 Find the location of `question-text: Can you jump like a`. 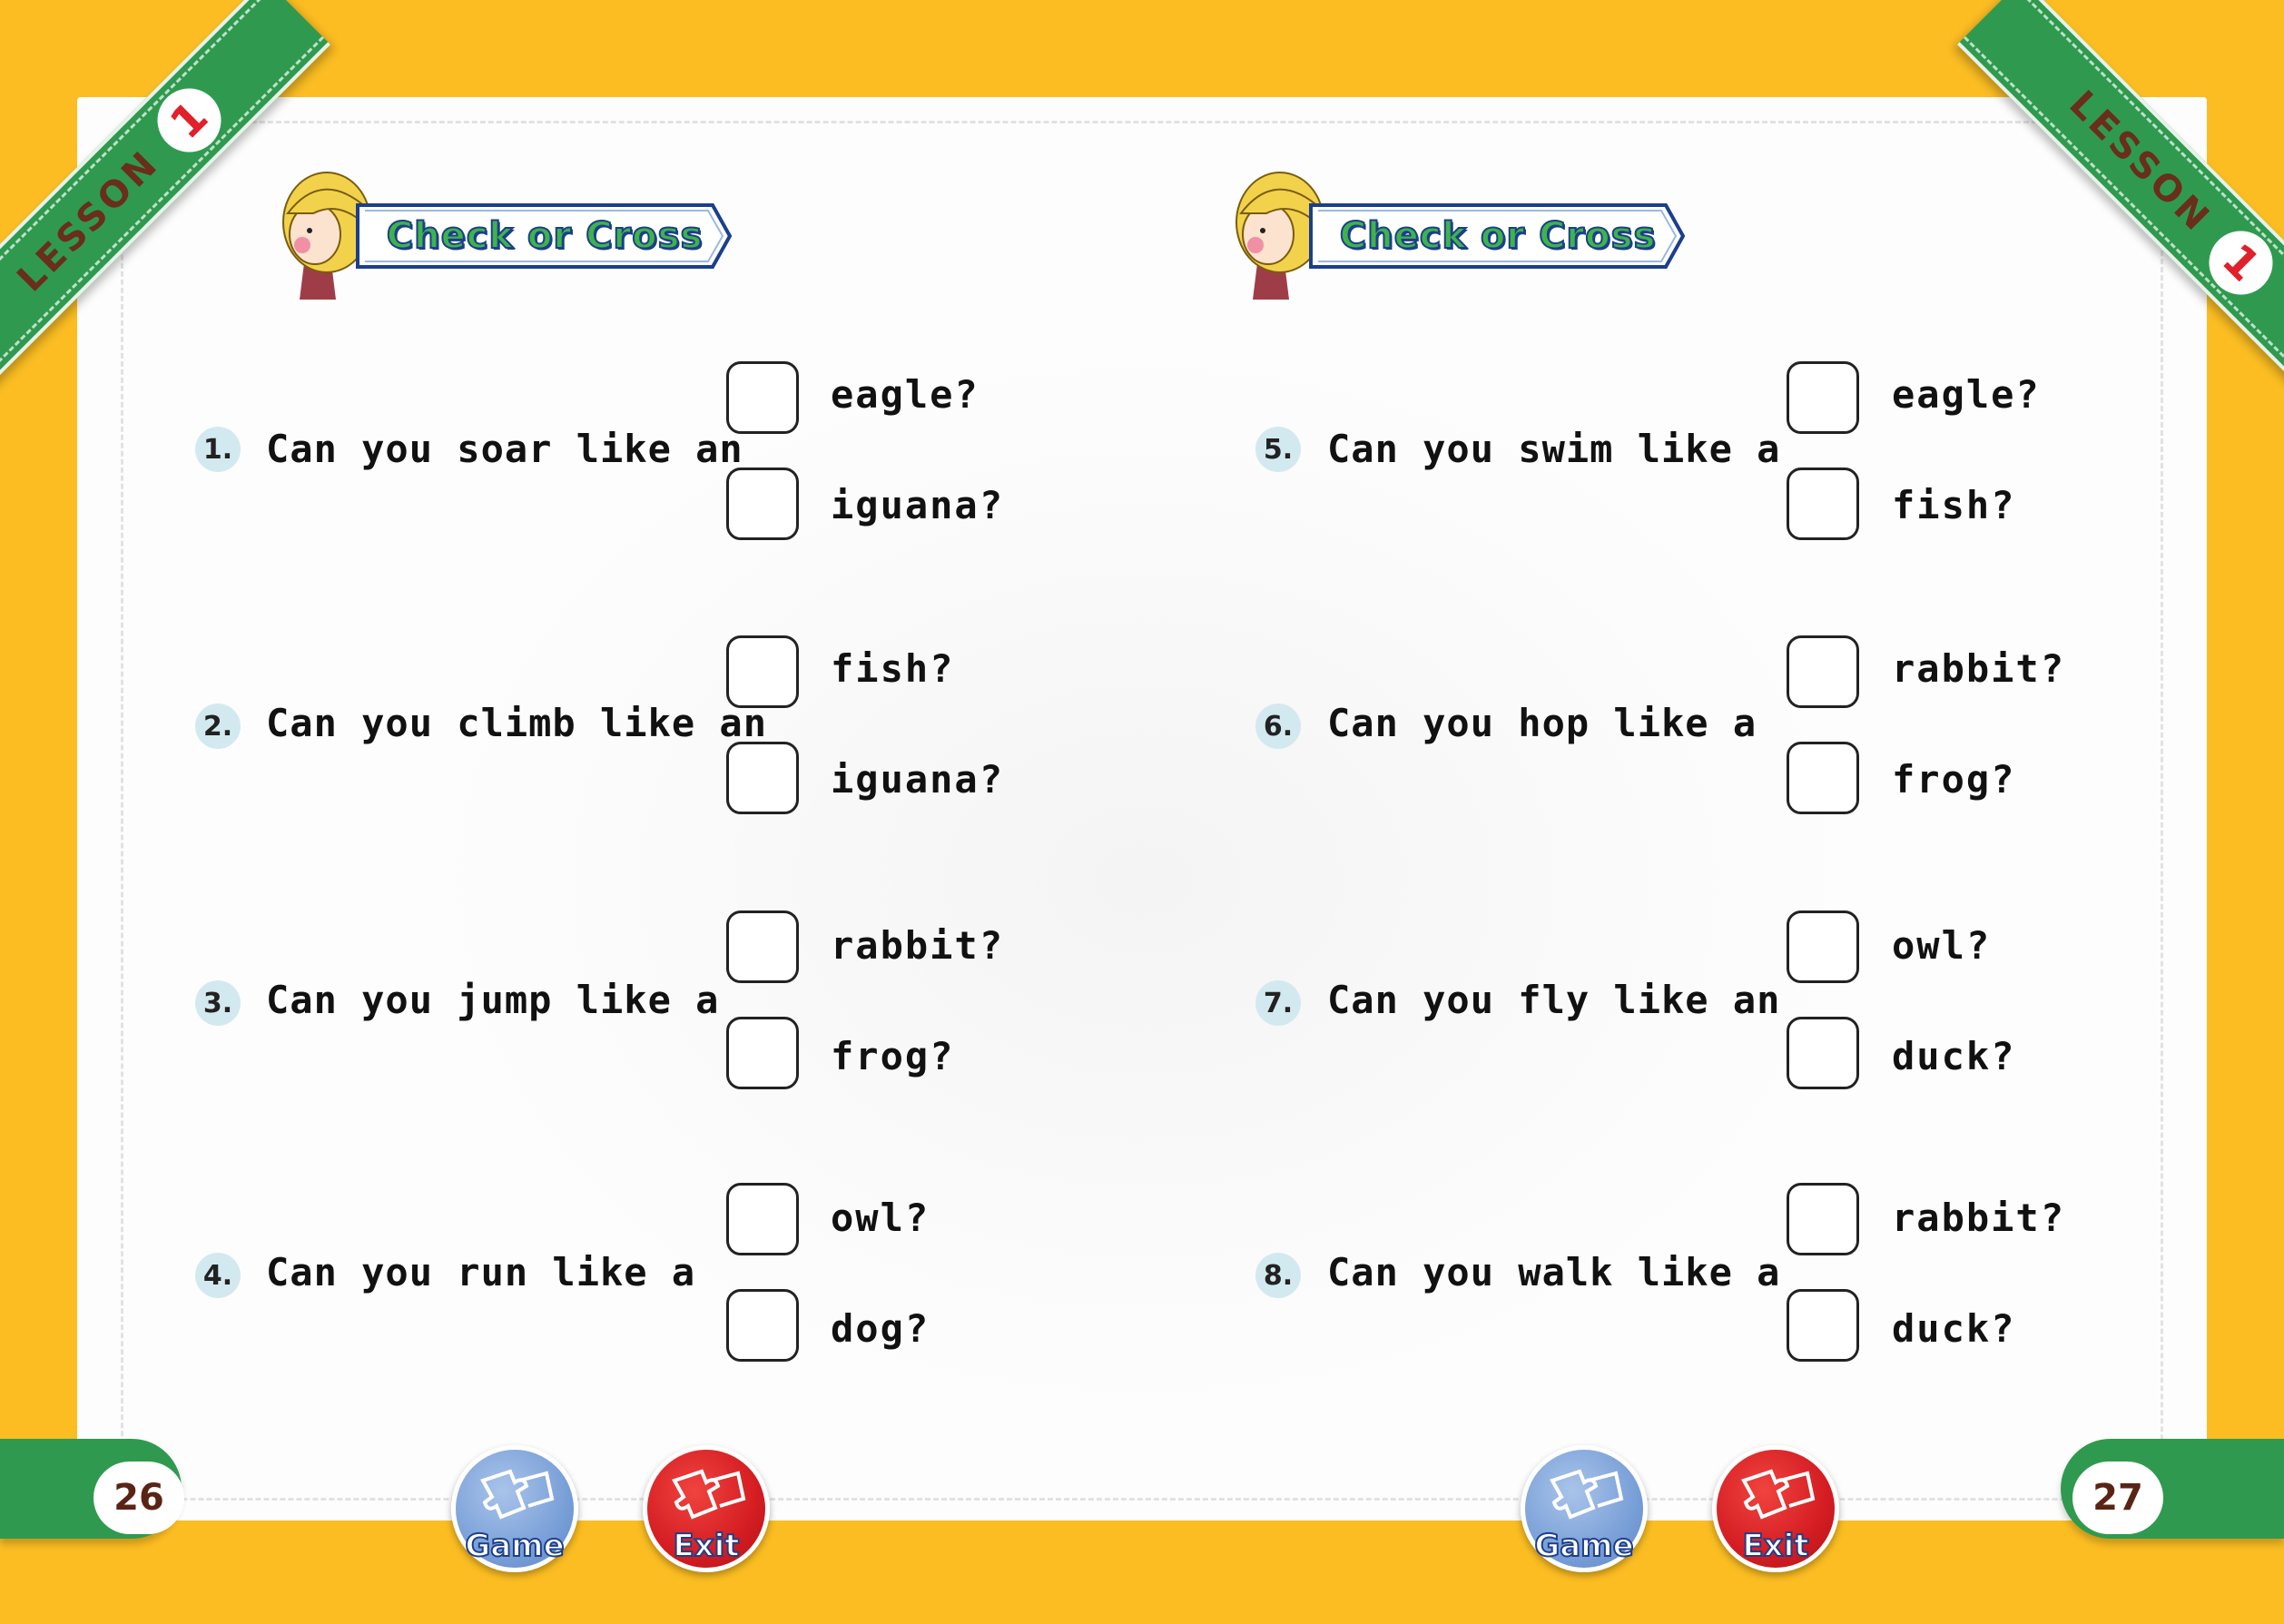

question-text: Can you jump like a is located at coordinates (493, 1000).